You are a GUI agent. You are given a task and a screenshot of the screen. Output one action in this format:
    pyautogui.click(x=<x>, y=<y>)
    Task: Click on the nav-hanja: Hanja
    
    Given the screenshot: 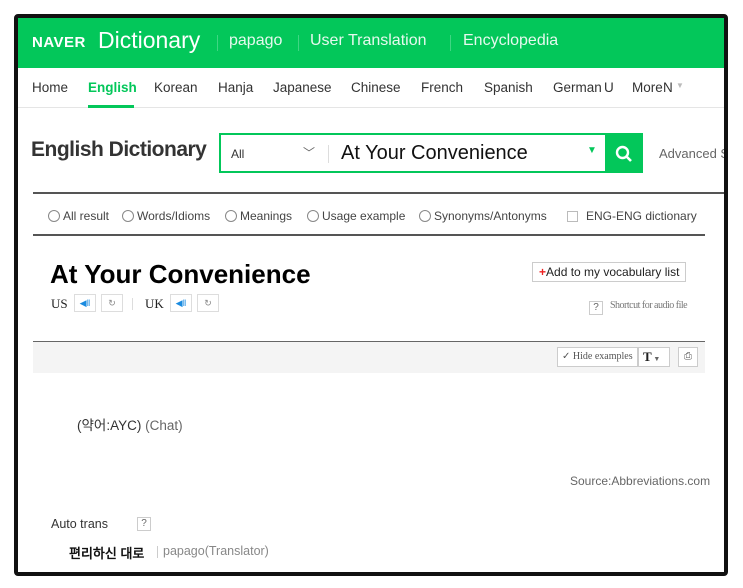 What is the action you would take?
    pyautogui.click(x=235, y=87)
    